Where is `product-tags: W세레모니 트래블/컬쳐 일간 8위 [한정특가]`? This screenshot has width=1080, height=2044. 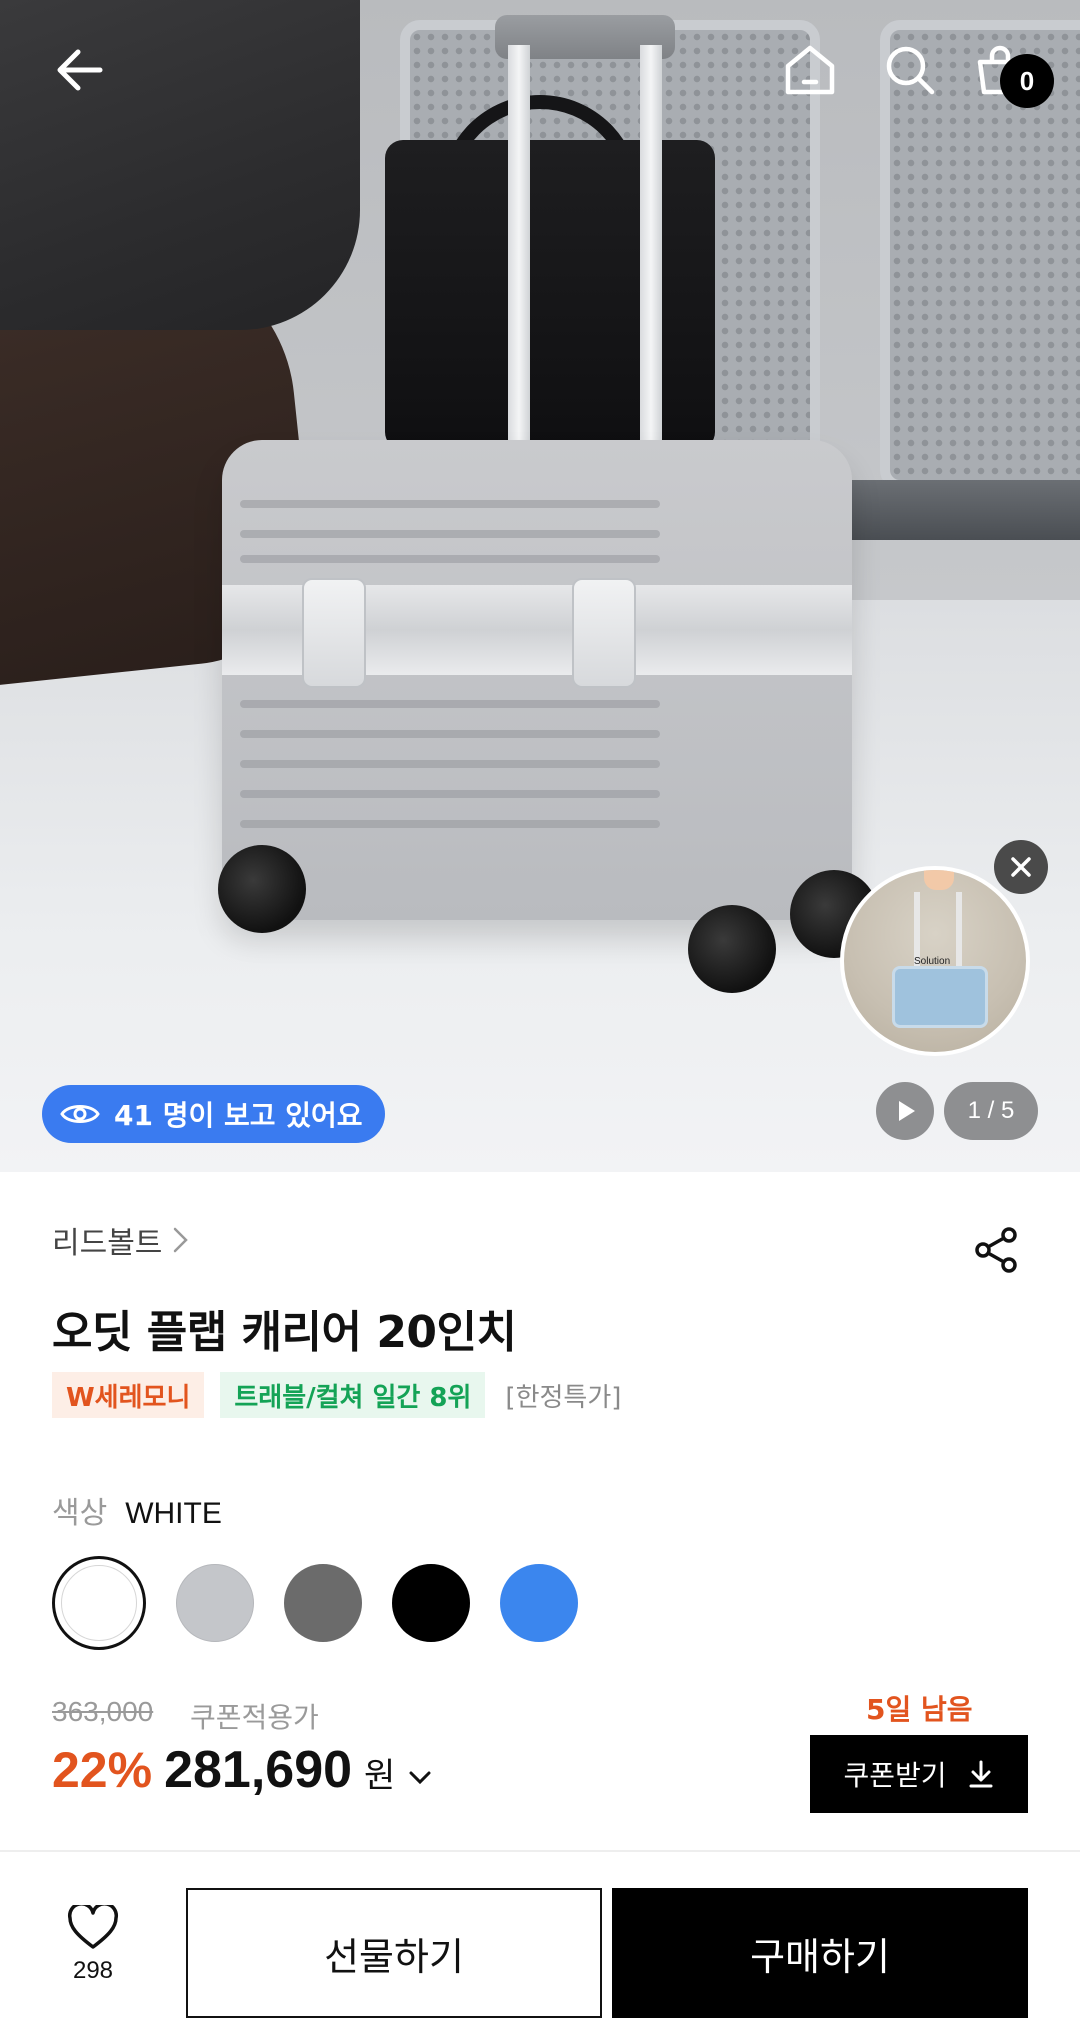
product-tags: W세레모니 트래블/컬쳐 일간 8위 [한정특가] is located at coordinates (338, 1395).